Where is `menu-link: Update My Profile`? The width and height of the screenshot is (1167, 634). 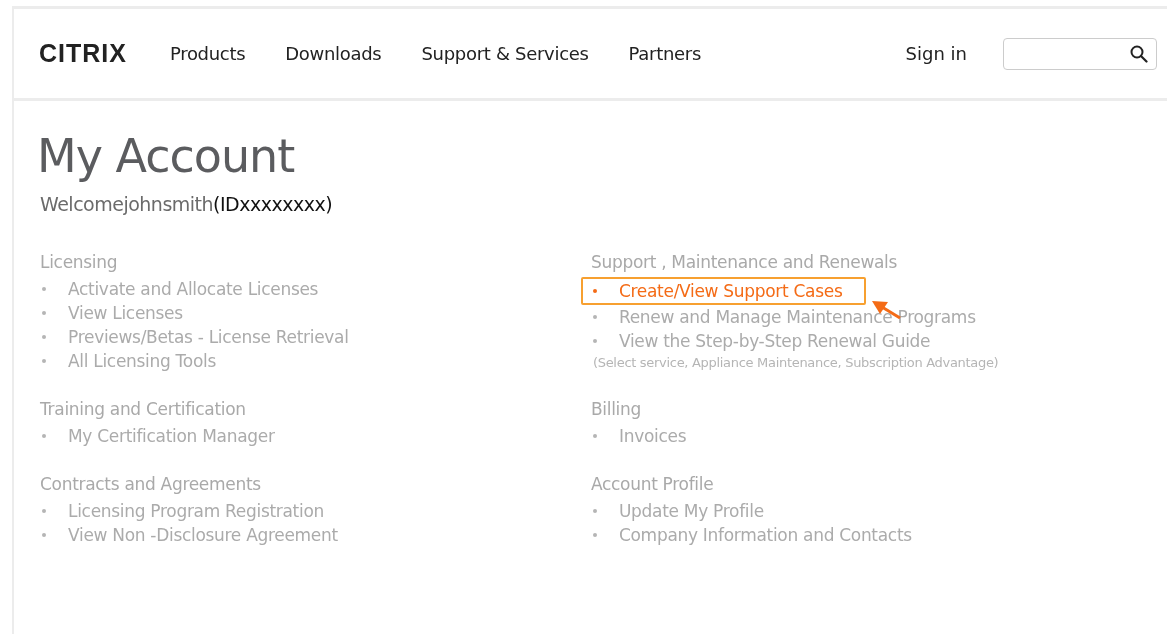
menu-link: Update My Profile is located at coordinates (878, 511).